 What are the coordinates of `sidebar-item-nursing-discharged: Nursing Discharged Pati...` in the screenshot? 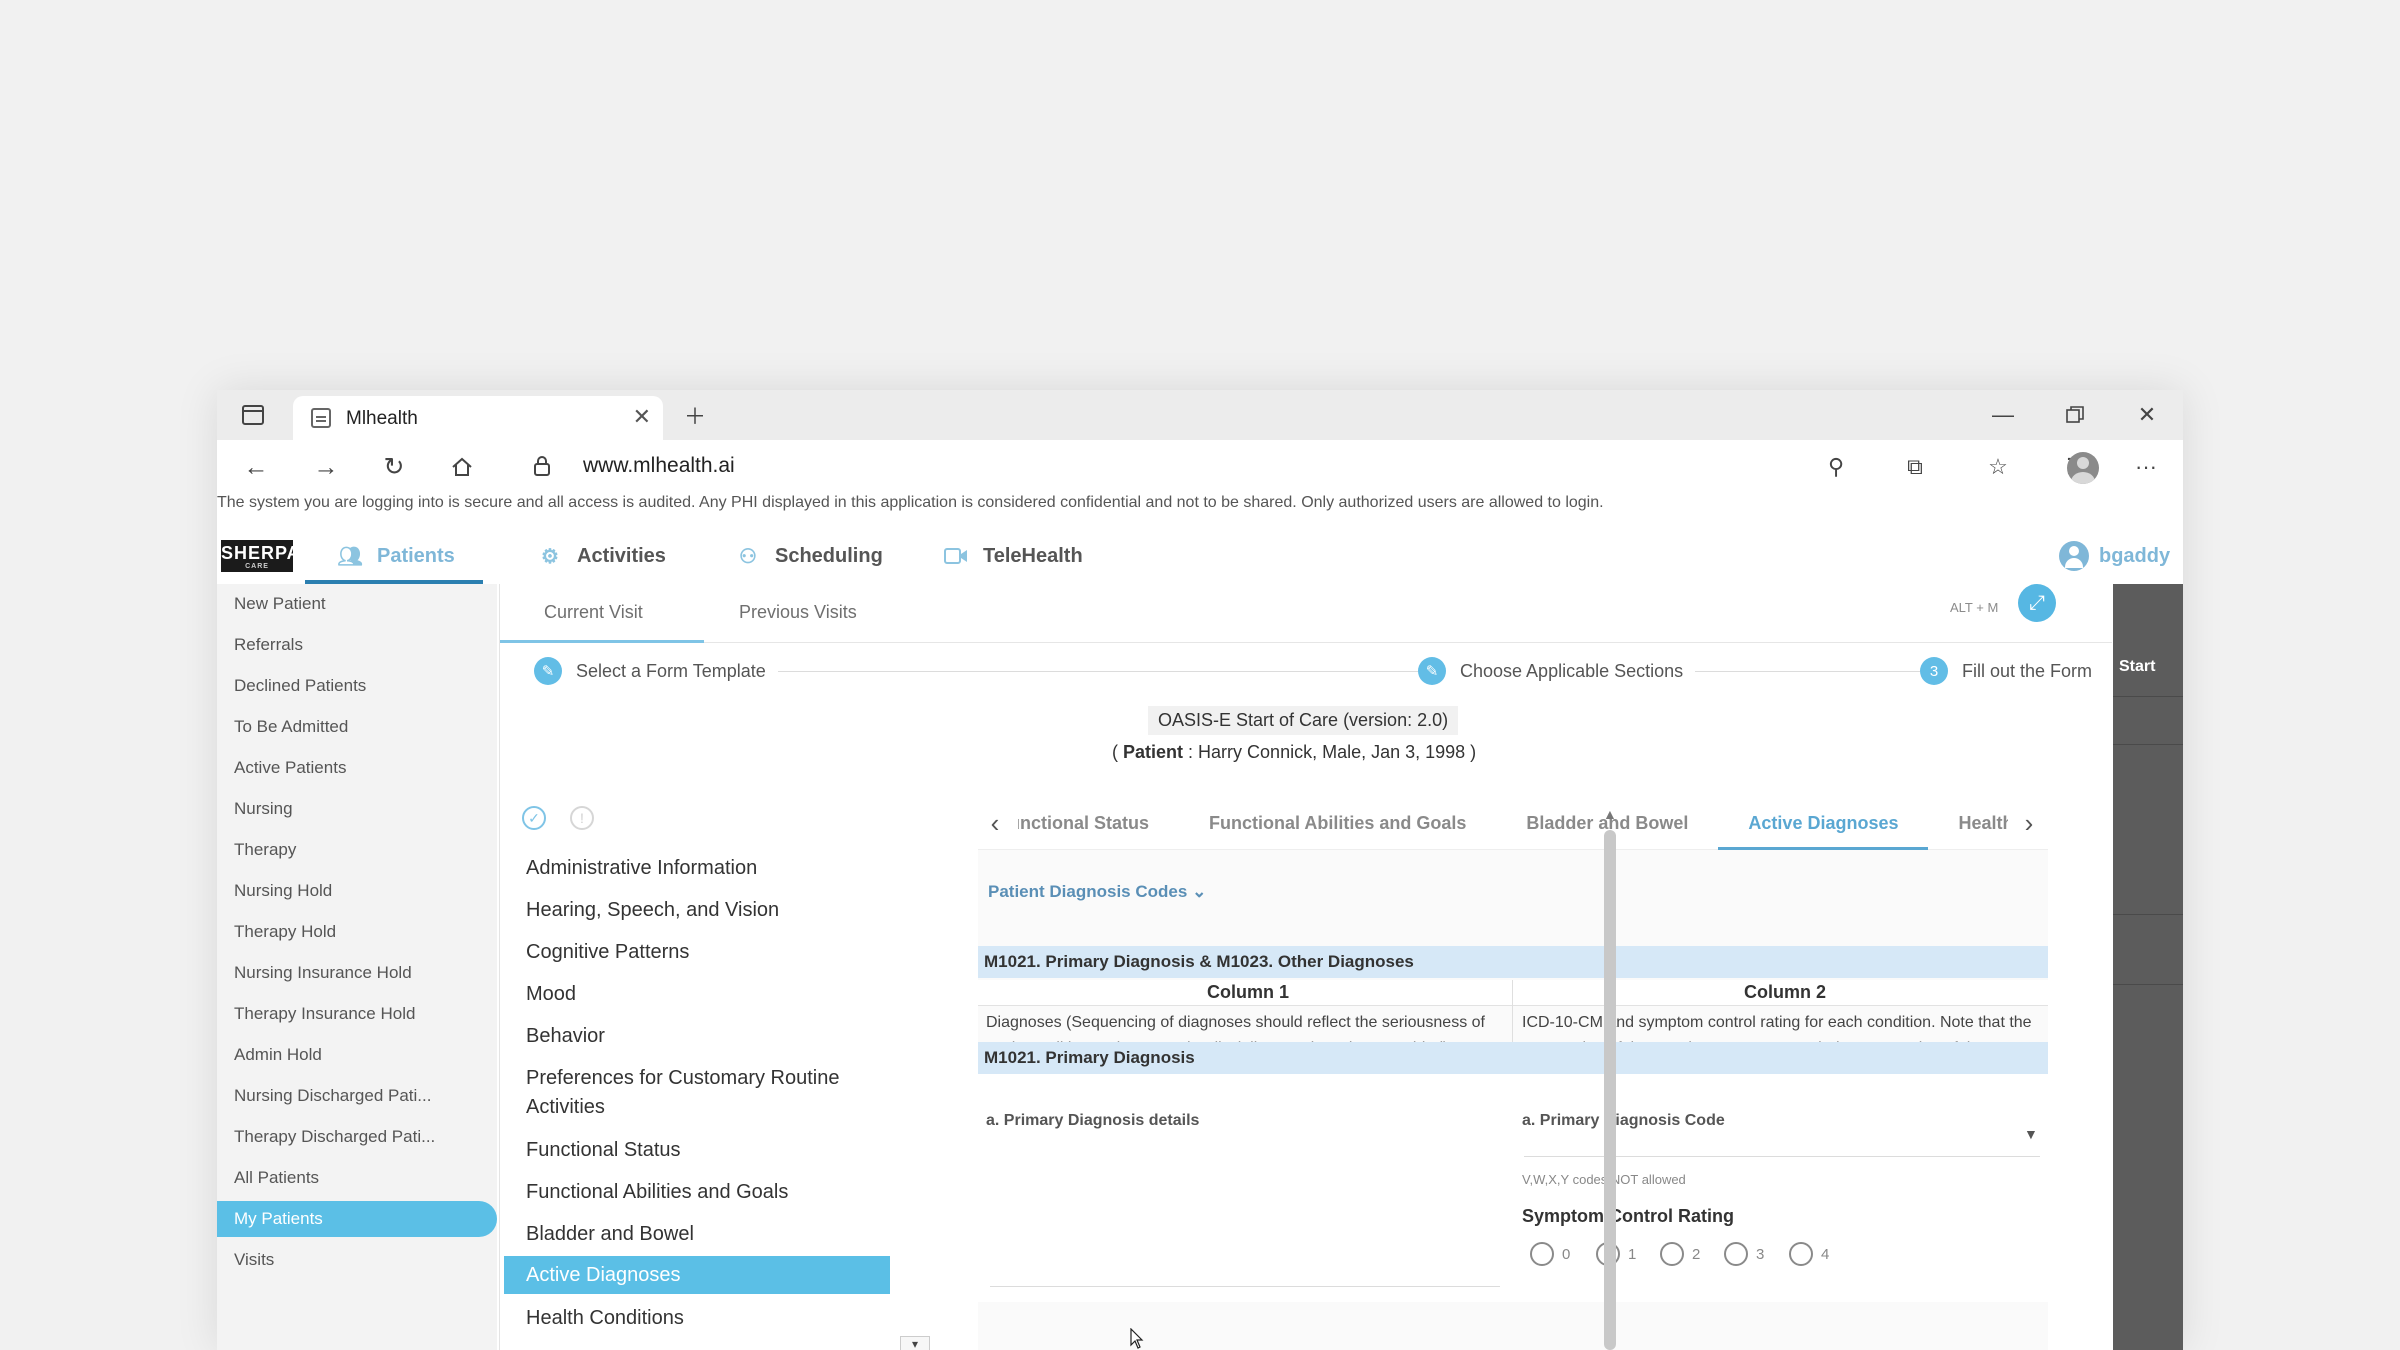 It's located at (357, 1096).